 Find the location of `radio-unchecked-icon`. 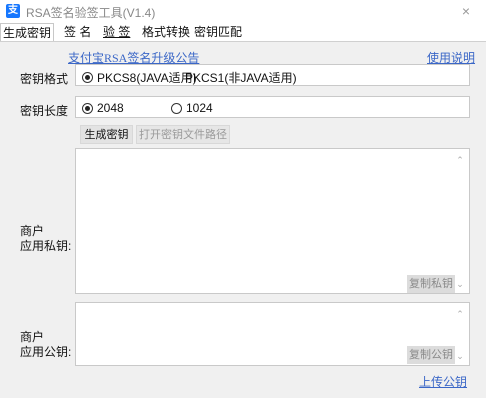

radio-unchecked-icon is located at coordinates (176, 108).